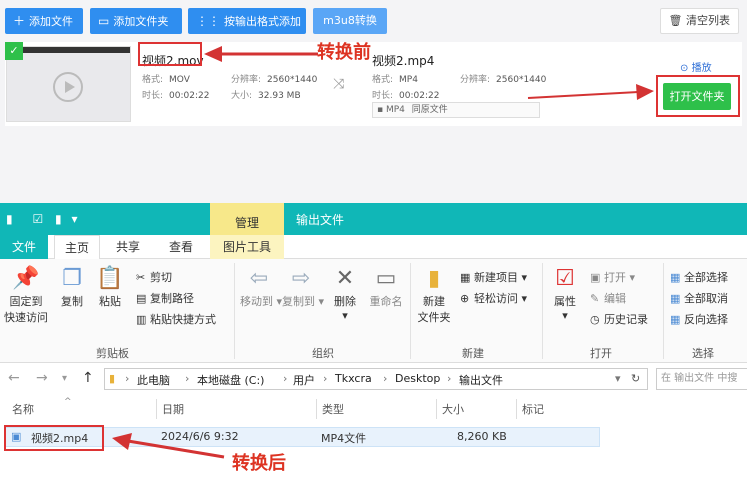 The image size is (747, 500). What do you see at coordinates (259, 278) in the screenshot?
I see `move-folder-icon: ⇦` at bounding box center [259, 278].